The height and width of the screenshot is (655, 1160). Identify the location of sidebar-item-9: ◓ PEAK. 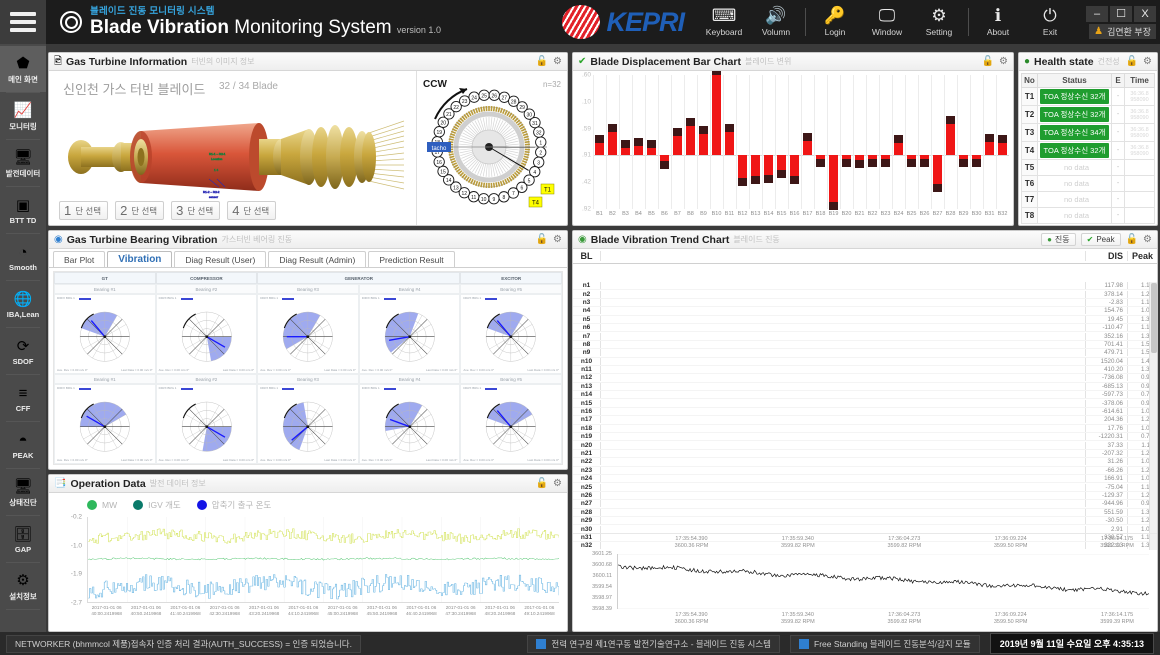
(23, 445).